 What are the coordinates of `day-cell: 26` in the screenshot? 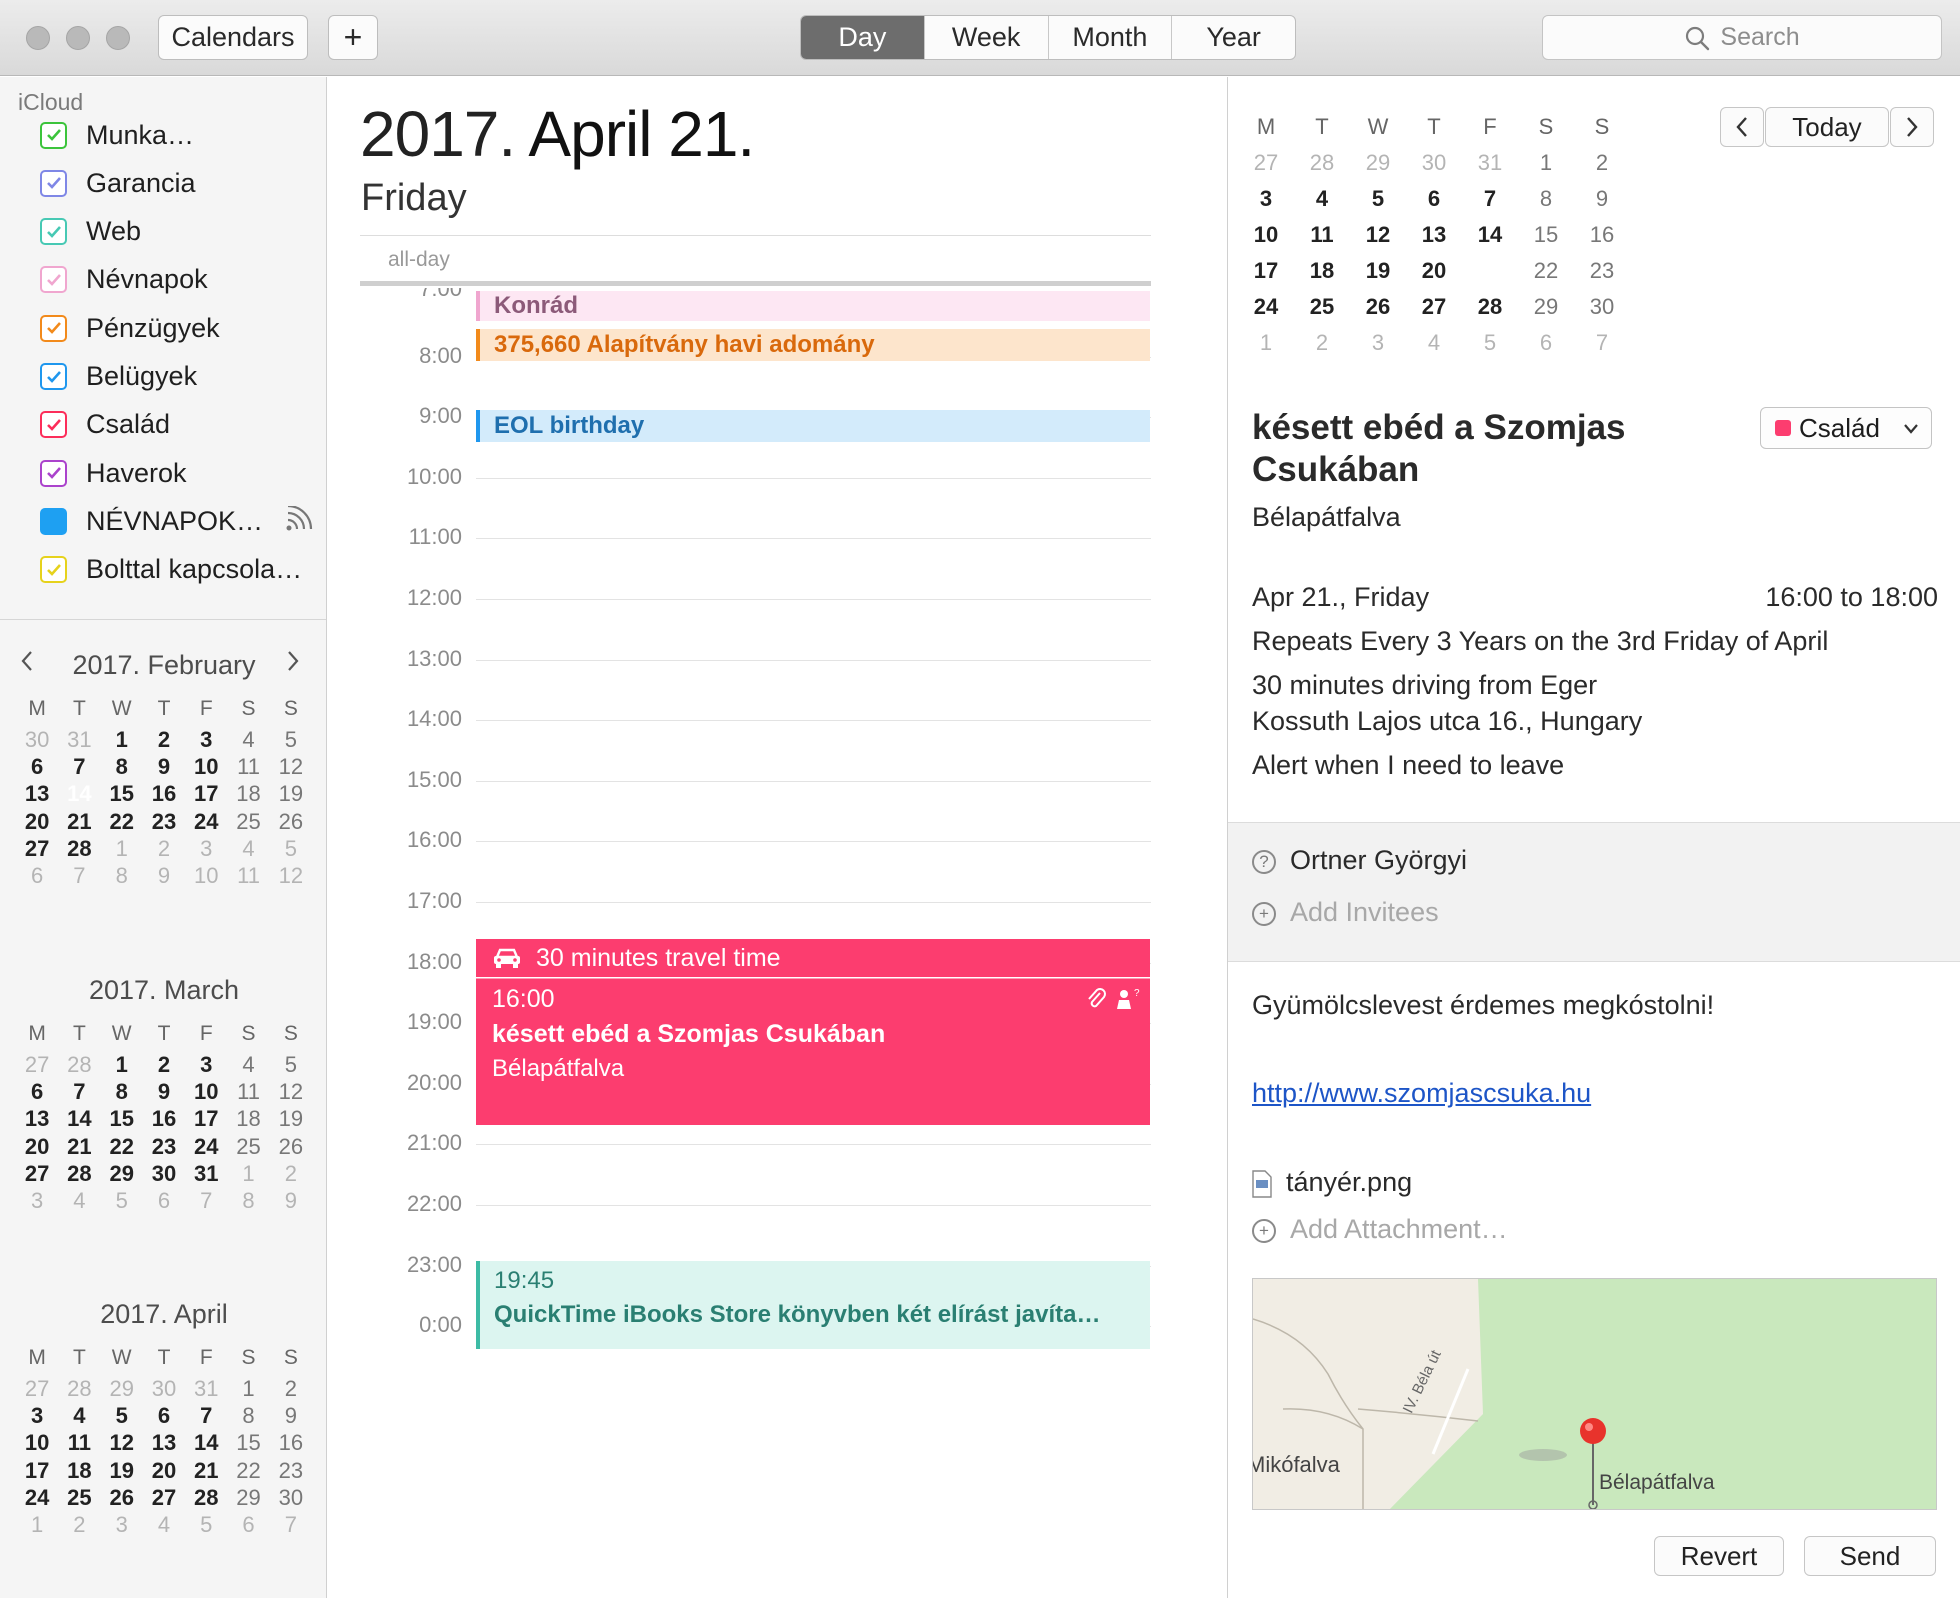 It's located at (291, 1146).